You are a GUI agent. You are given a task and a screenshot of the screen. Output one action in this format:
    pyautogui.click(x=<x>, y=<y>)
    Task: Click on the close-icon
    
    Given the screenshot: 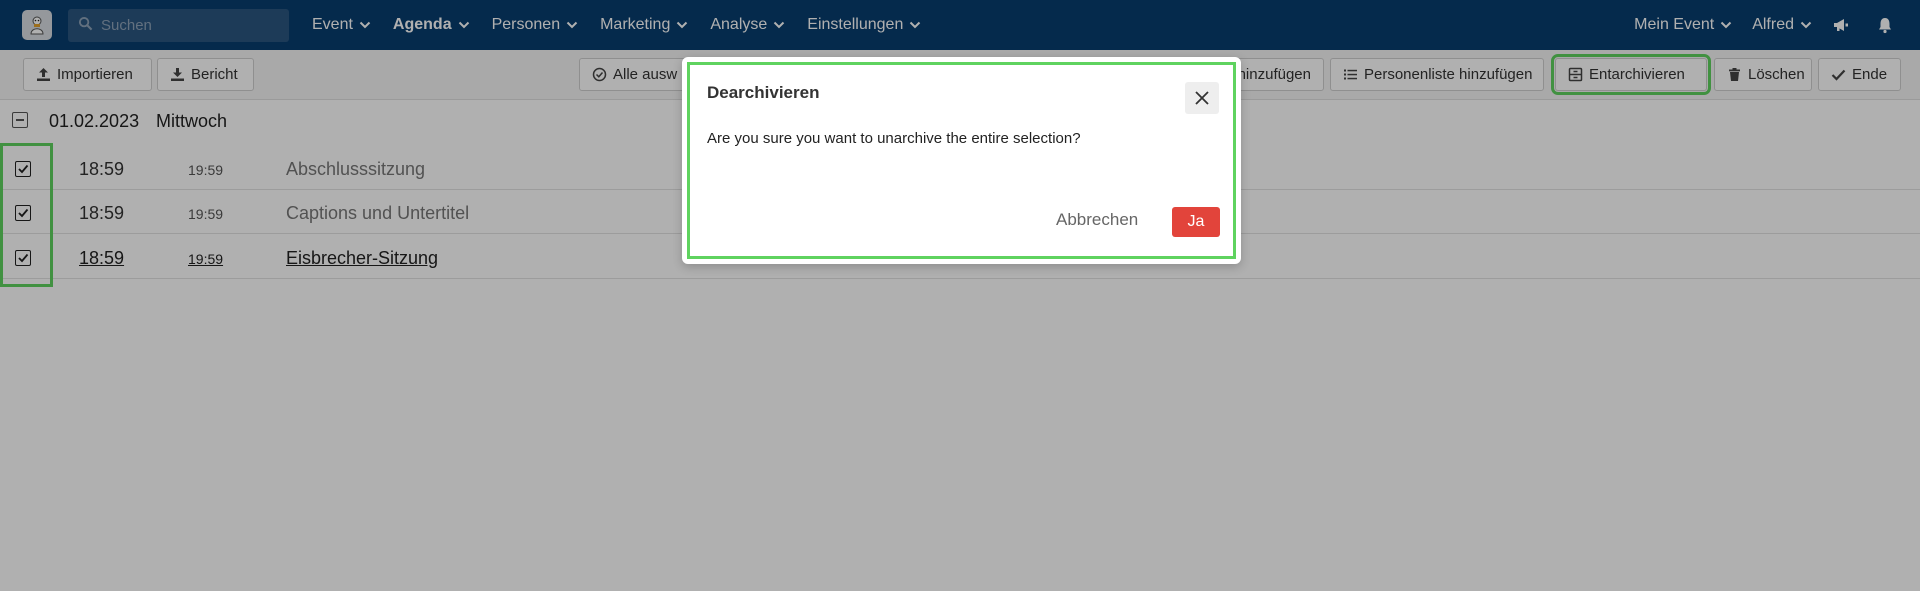 What is the action you would take?
    pyautogui.click(x=1202, y=98)
    